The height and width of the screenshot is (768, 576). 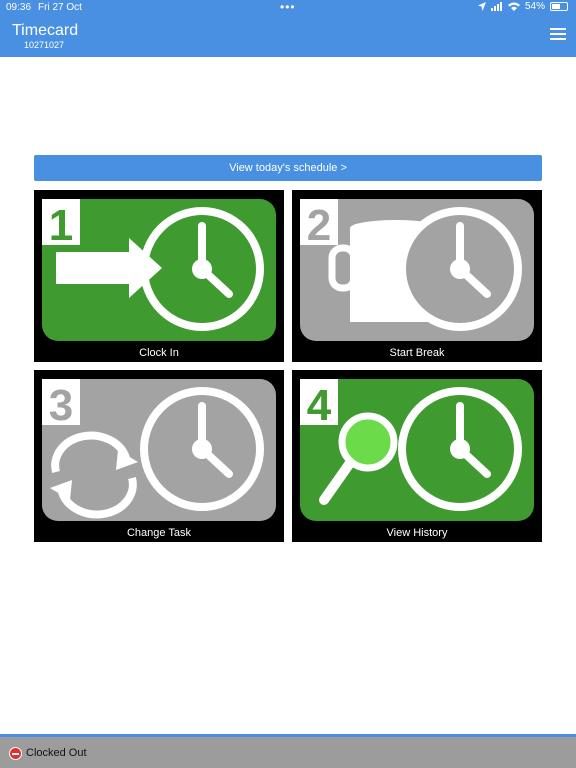 What do you see at coordinates (417, 270) in the screenshot?
I see `coffee-cup-clock-icon: 2` at bounding box center [417, 270].